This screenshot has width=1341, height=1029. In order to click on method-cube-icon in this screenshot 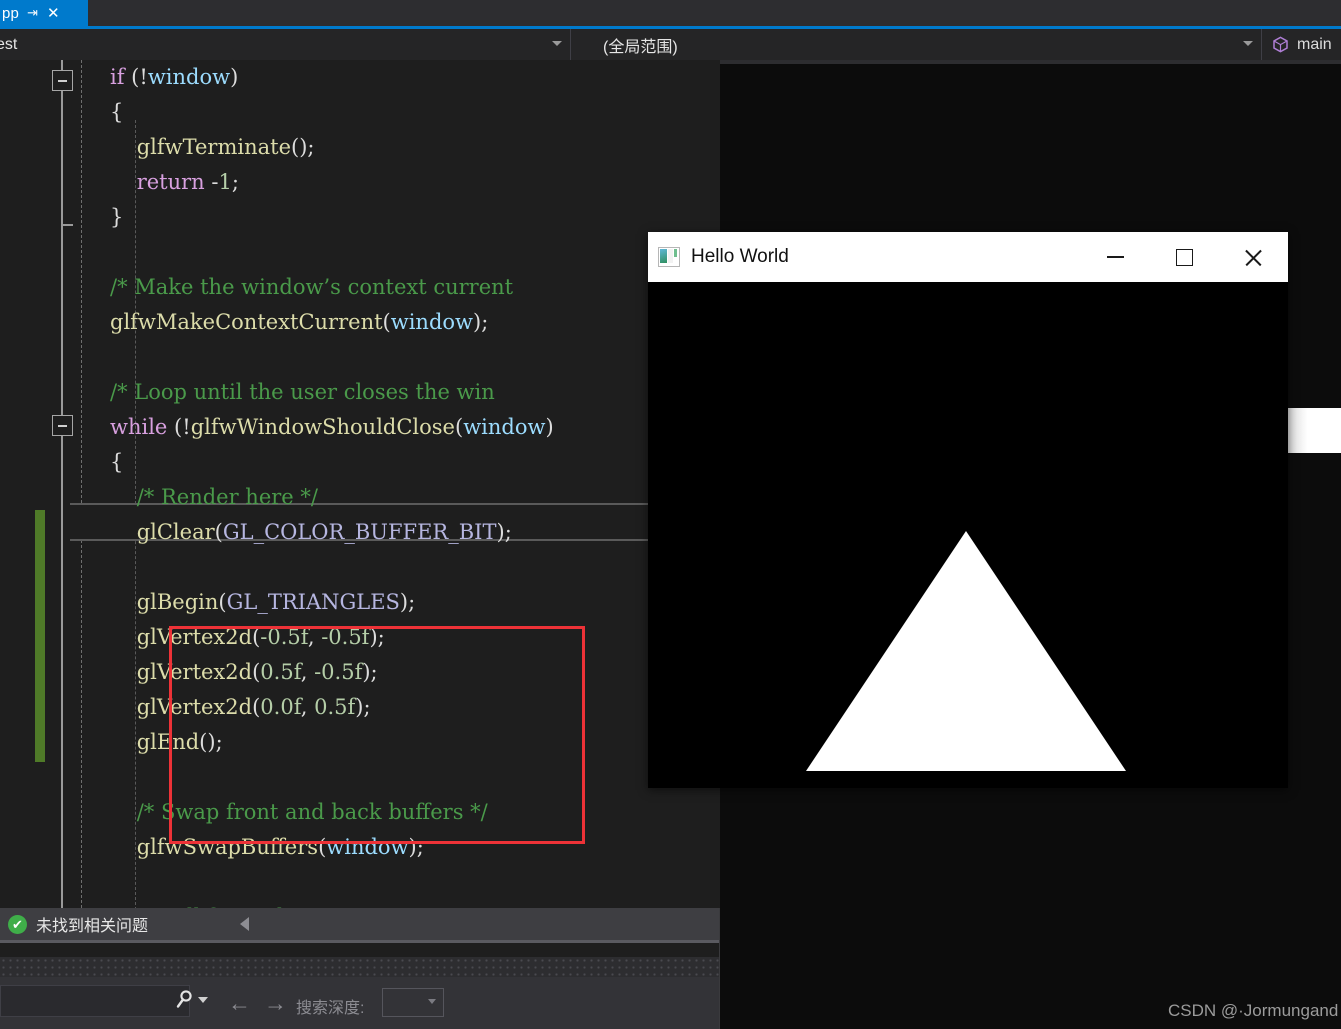, I will do `click(1280, 44)`.